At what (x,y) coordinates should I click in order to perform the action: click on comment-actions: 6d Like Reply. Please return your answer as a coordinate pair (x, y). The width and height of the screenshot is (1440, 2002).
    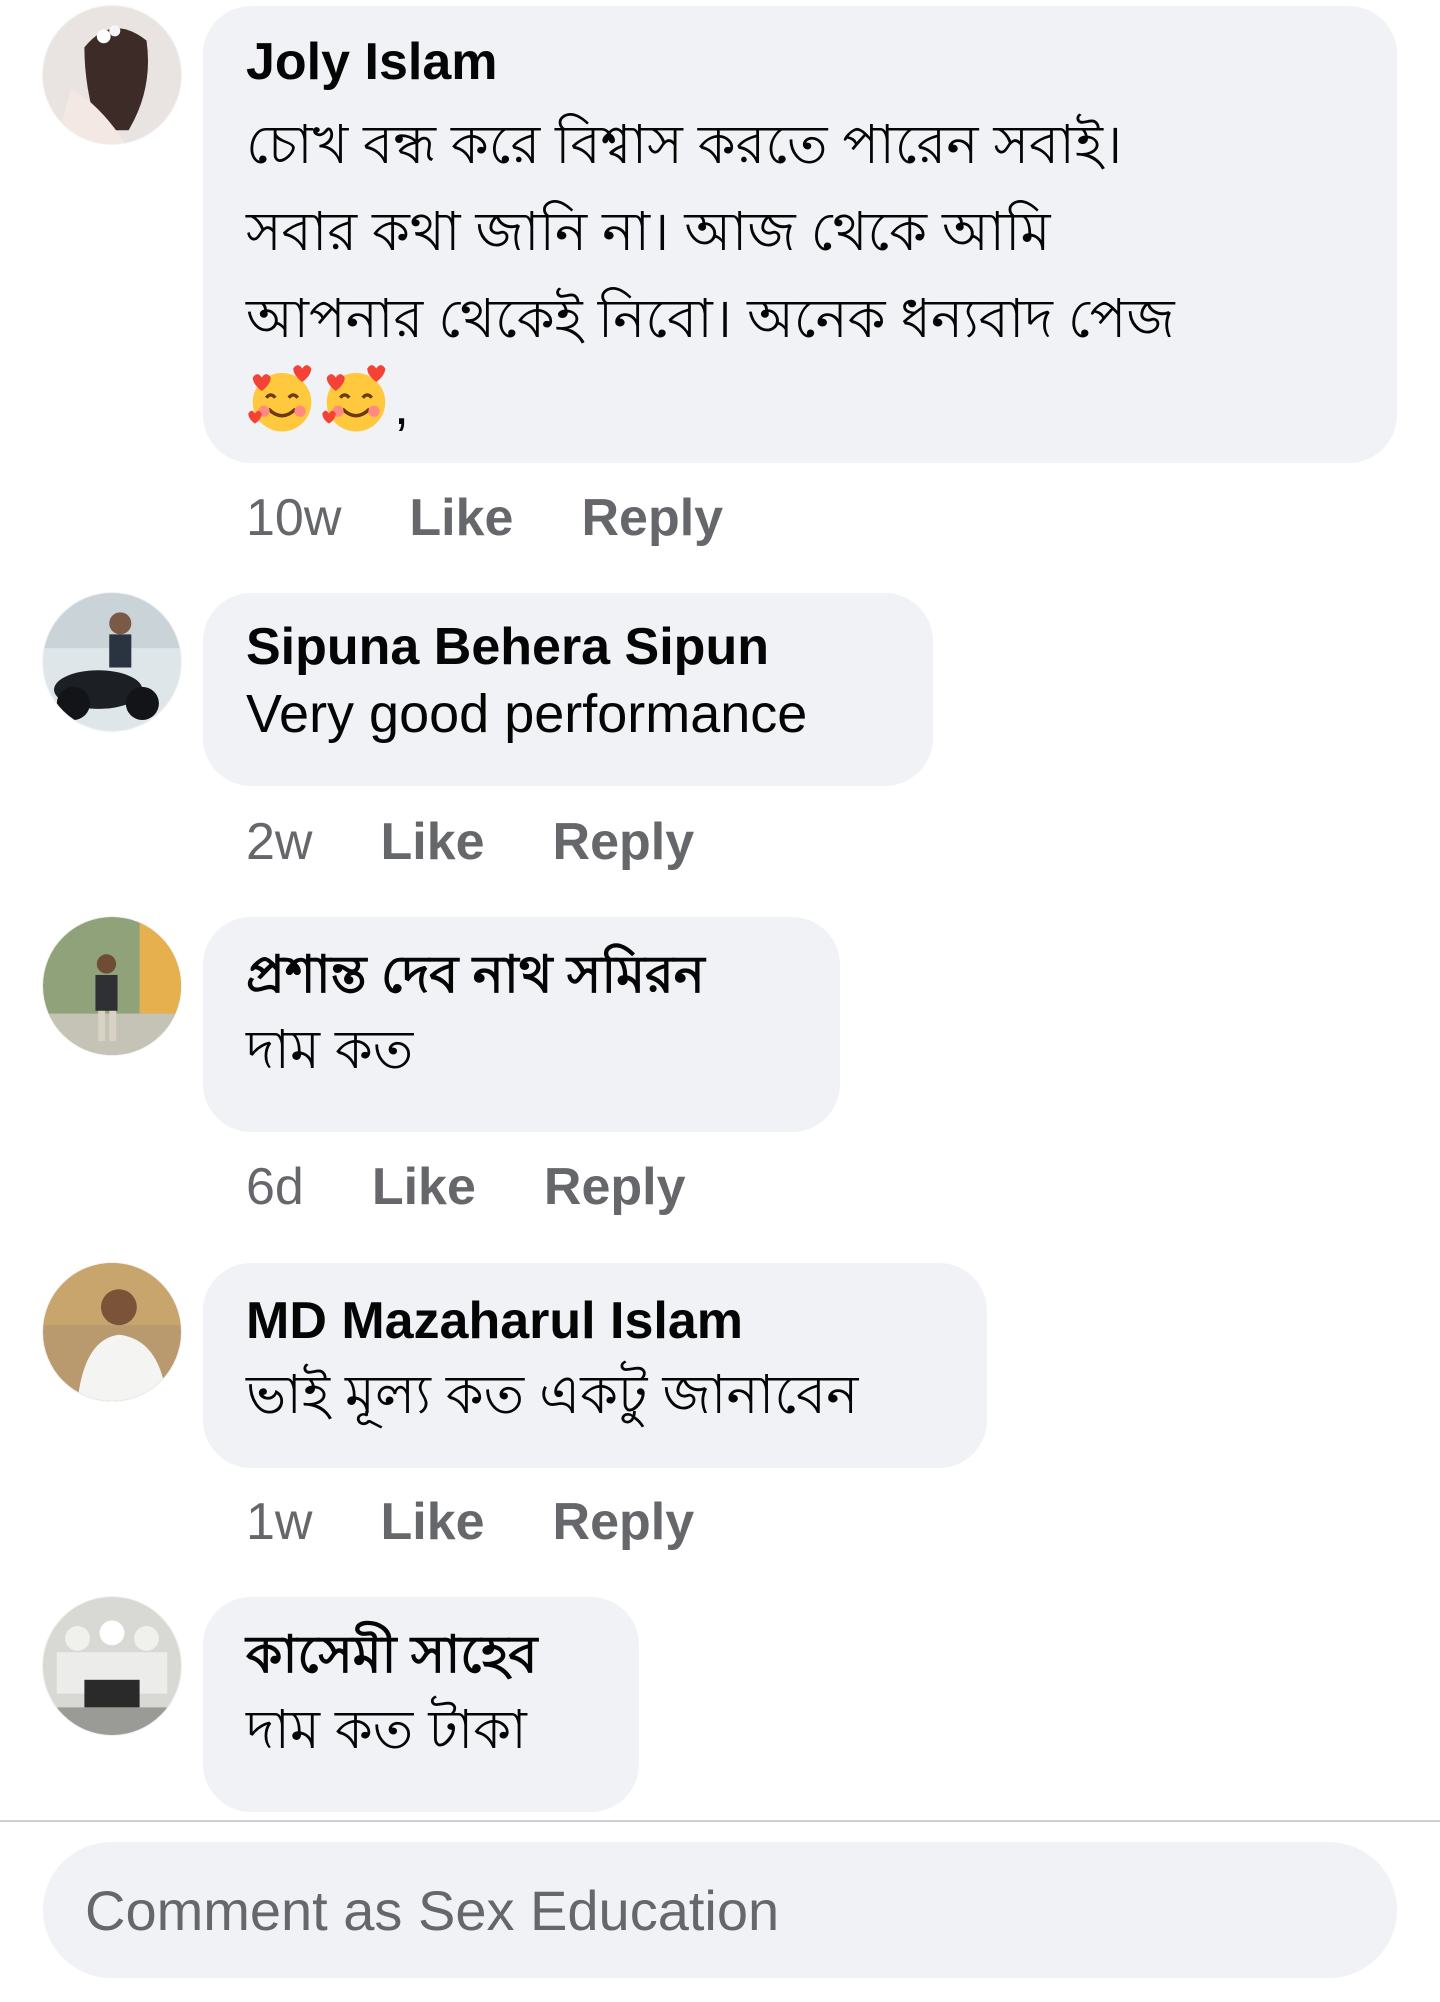
    Looking at the image, I should click on (500, 1187).